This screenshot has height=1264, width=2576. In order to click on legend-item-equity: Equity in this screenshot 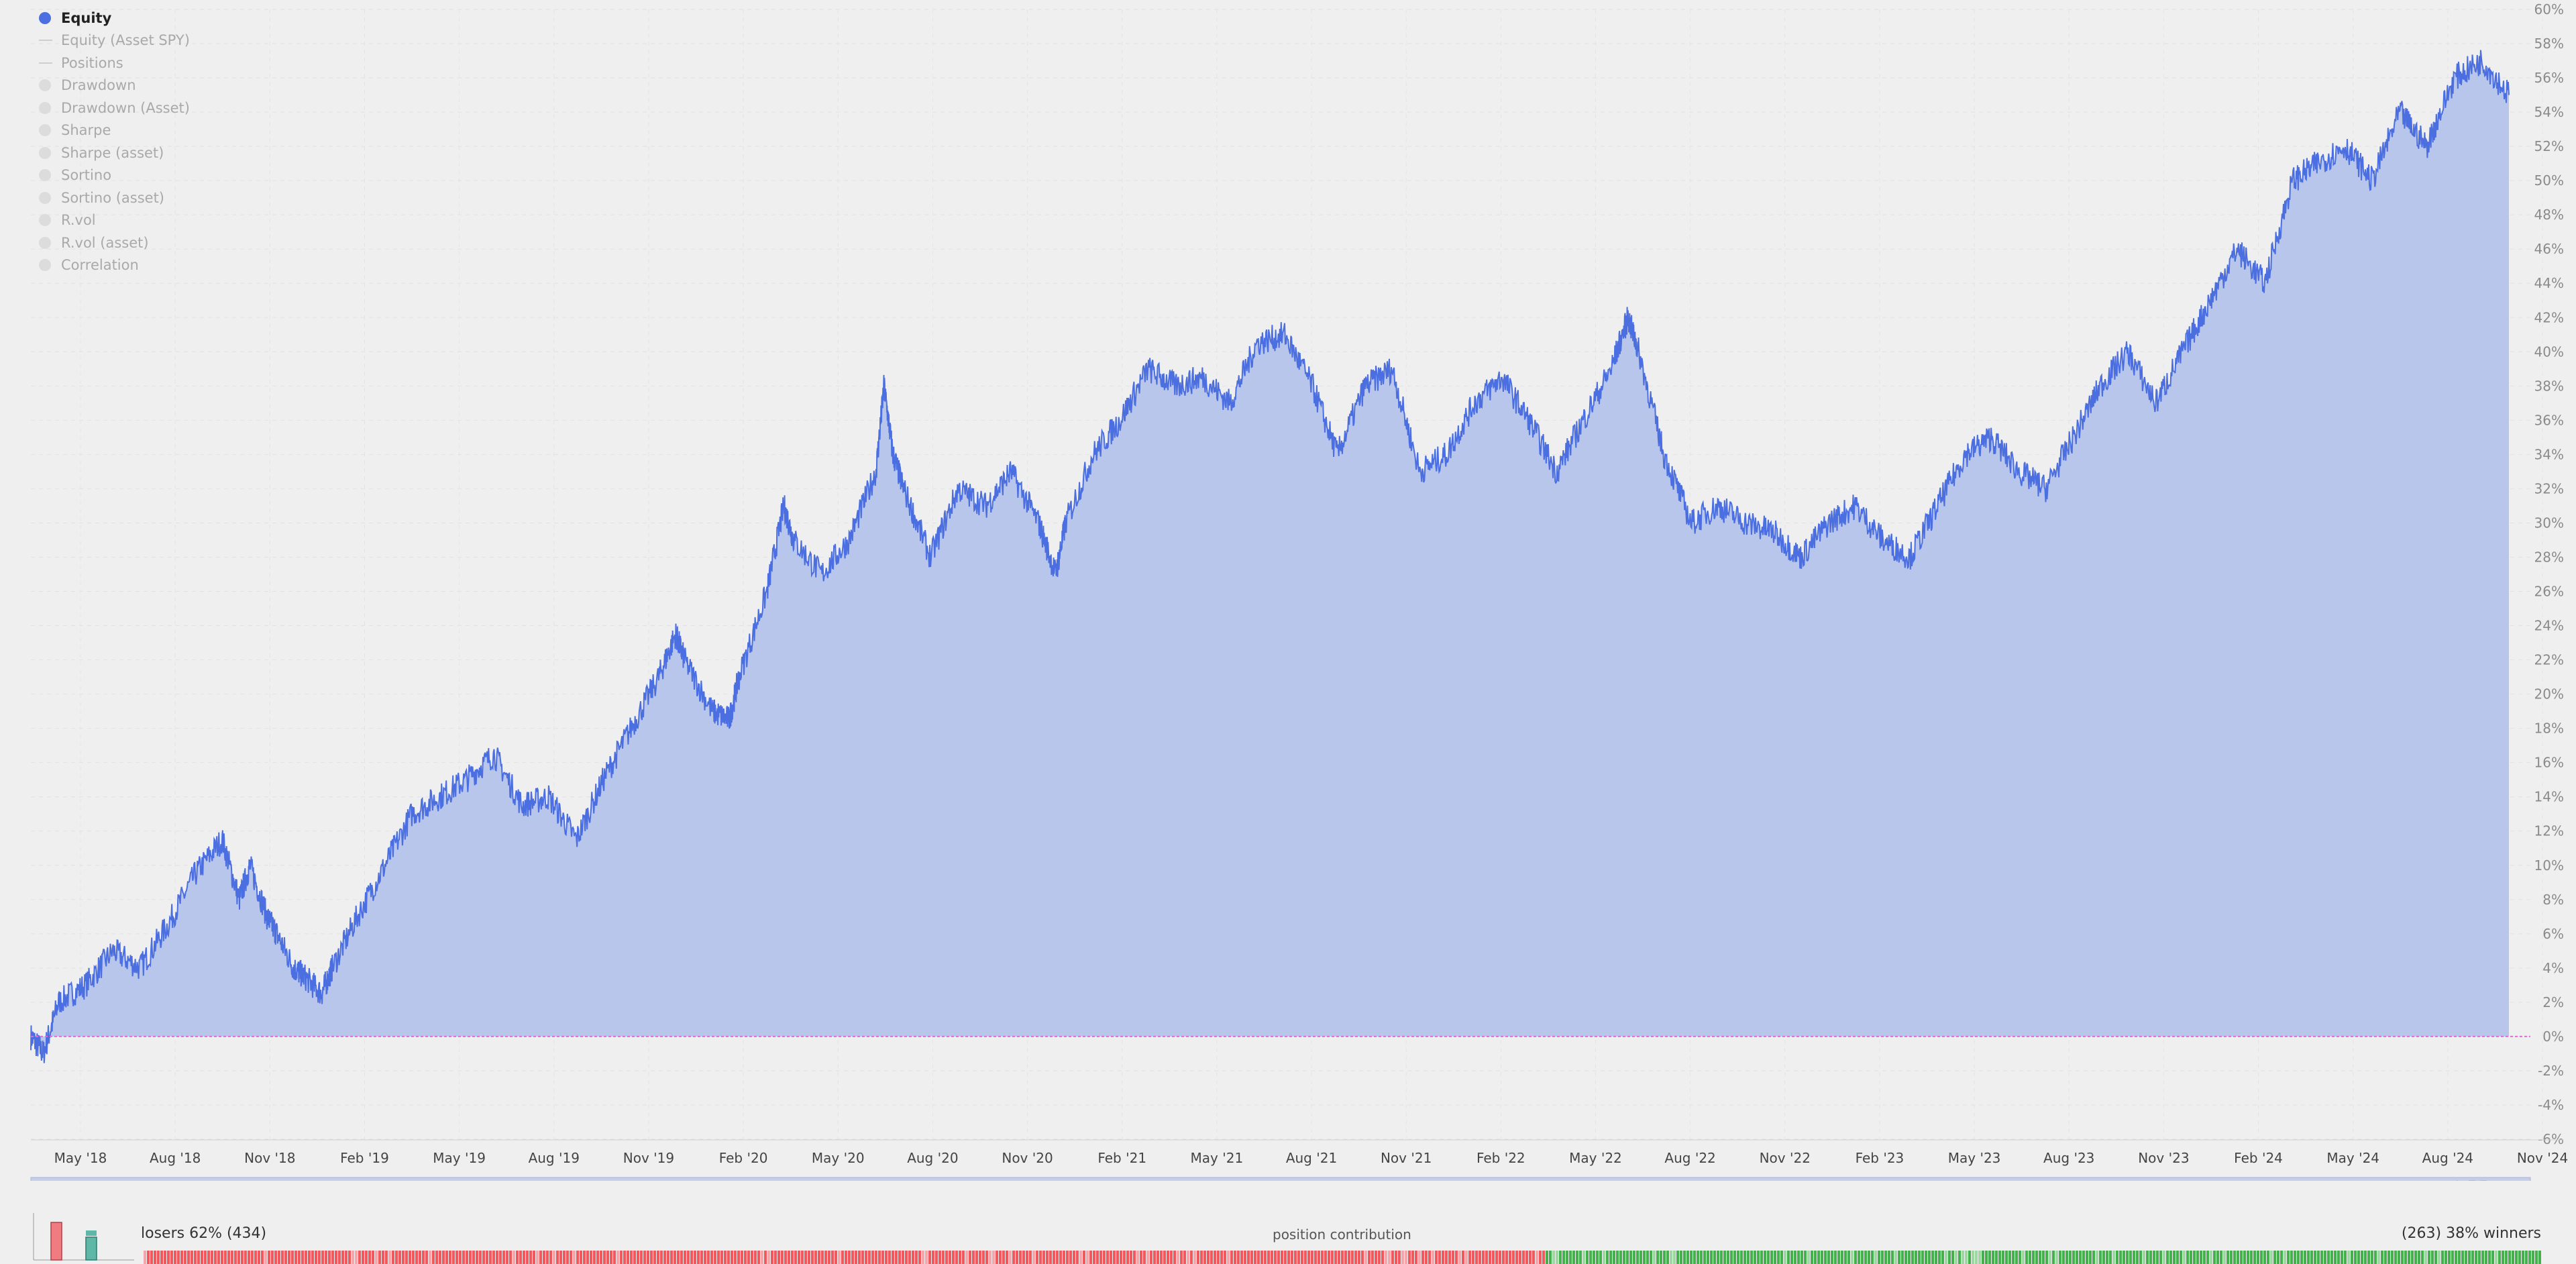, I will do `click(114, 18)`.